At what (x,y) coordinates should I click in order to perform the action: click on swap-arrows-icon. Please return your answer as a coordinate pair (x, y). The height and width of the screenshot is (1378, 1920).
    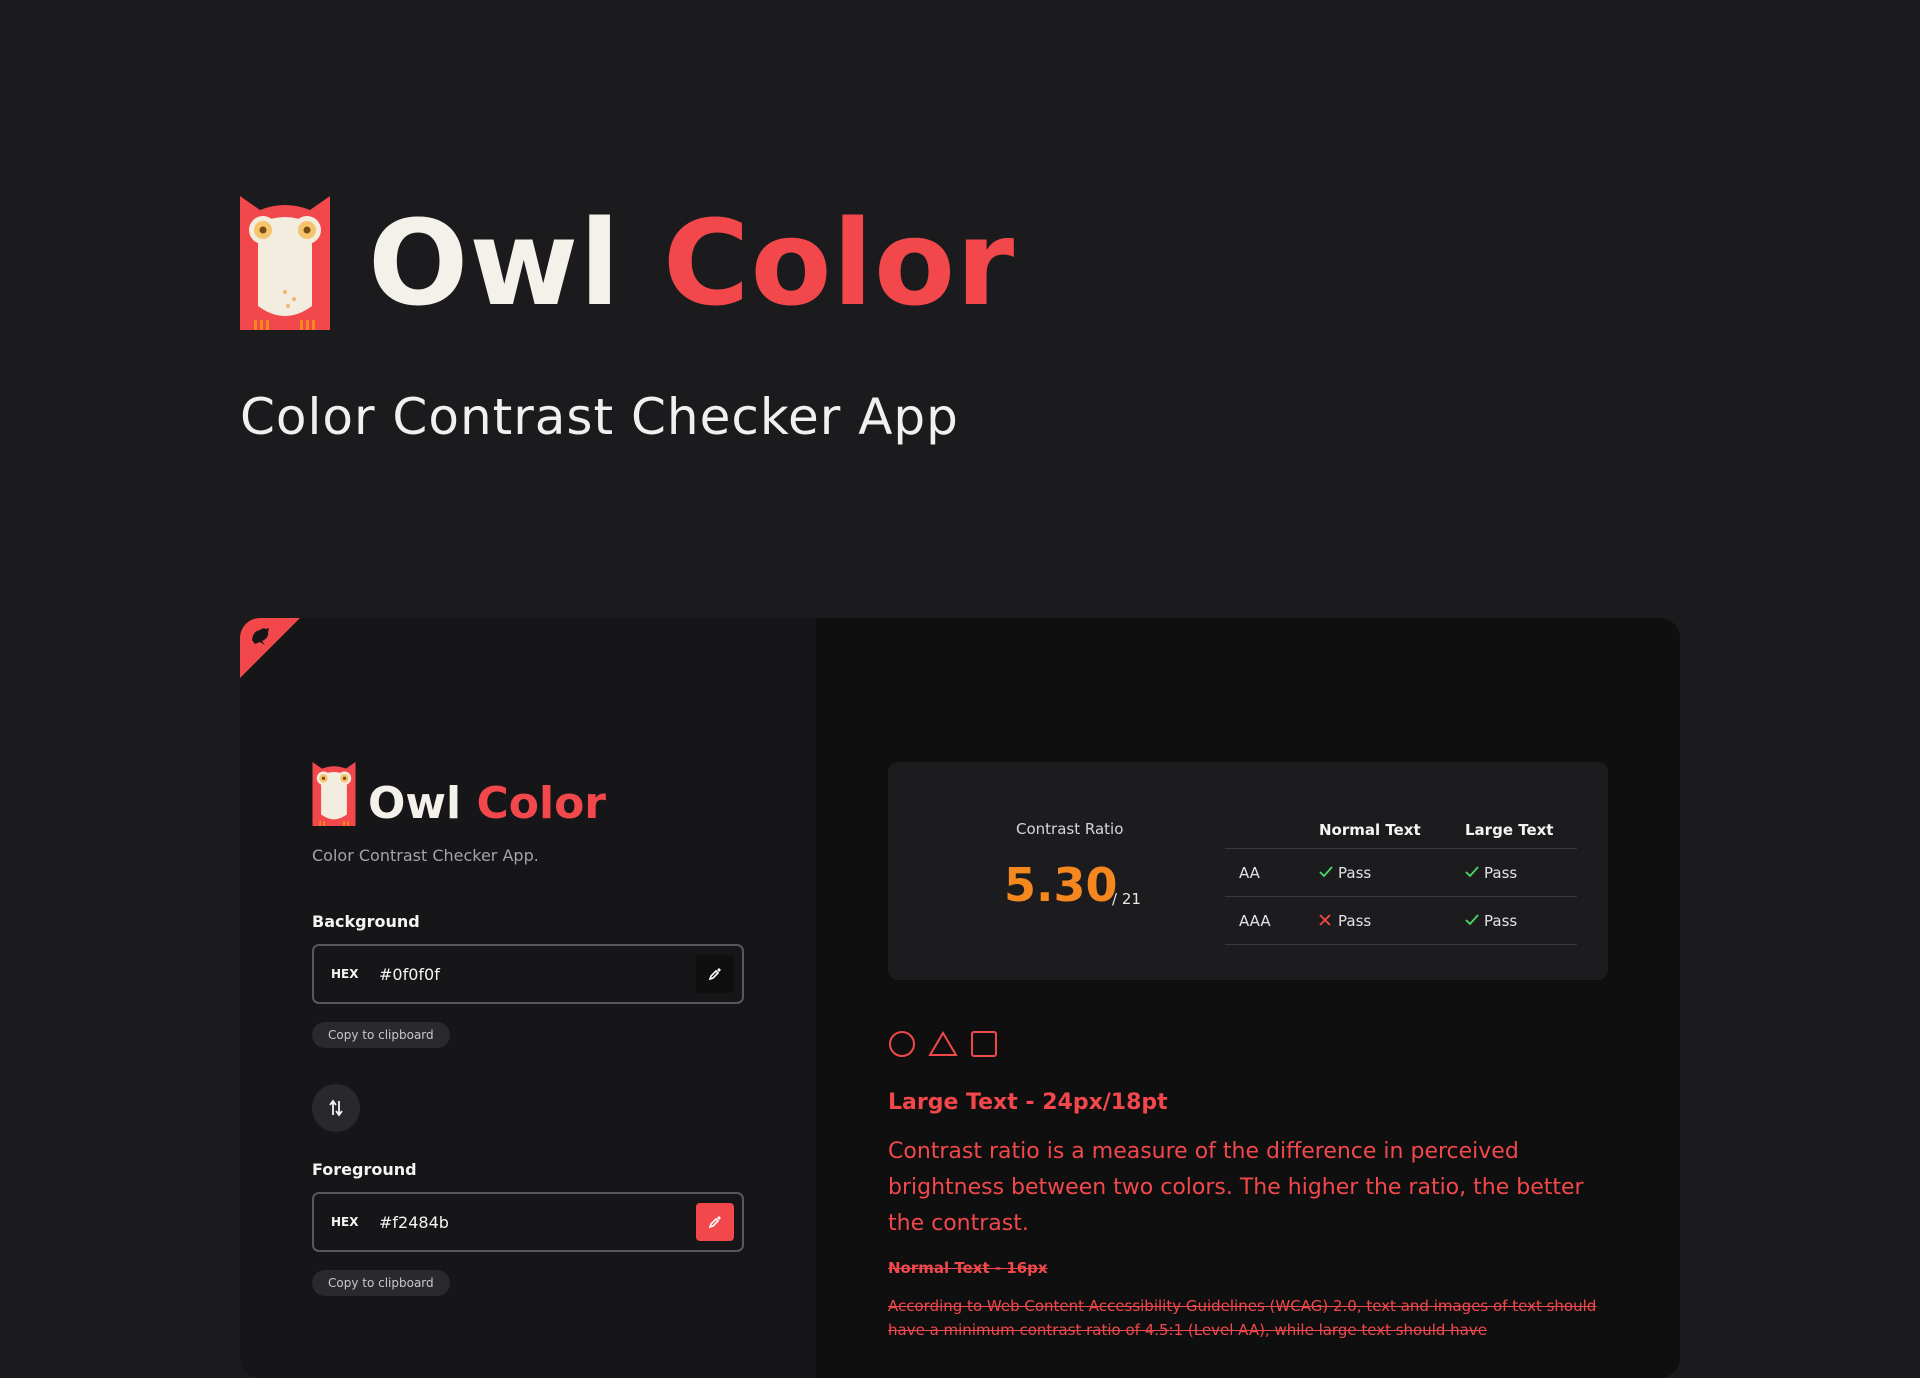
    Looking at the image, I should click on (336, 1108).